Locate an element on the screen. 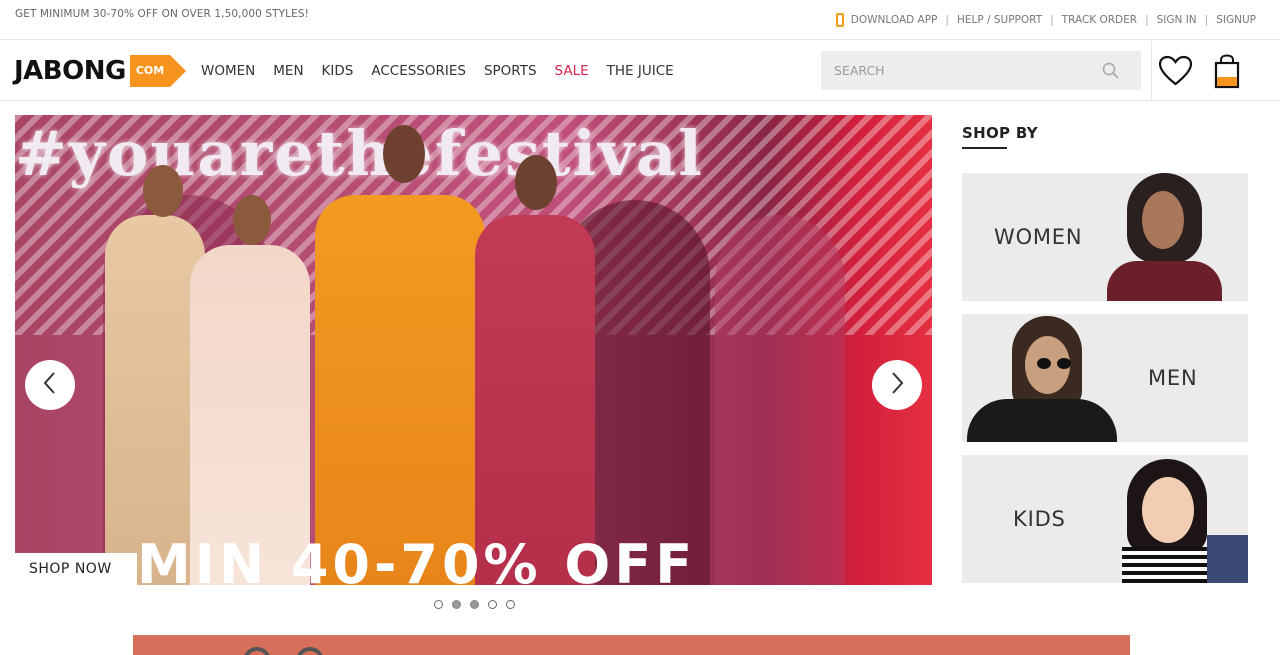 Image resolution: width=1280 pixels, height=655 pixels. logo-tag: COM is located at coordinates (158, 71).